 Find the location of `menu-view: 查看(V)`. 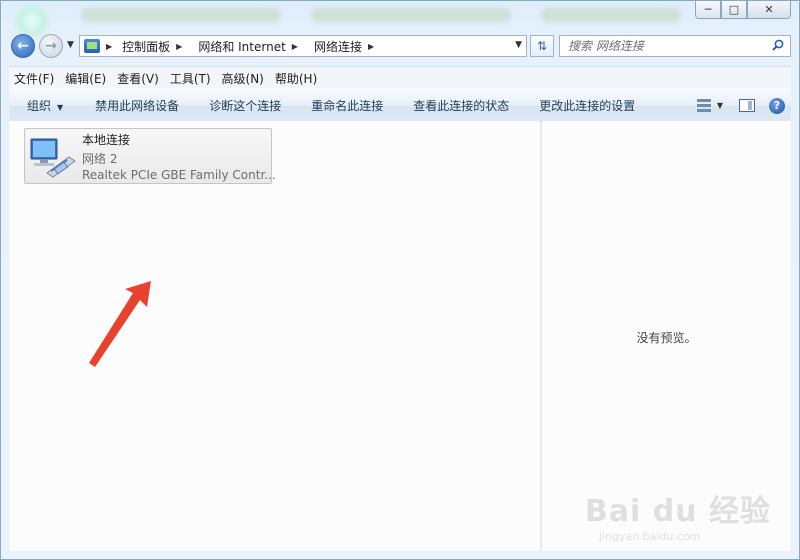

menu-view: 查看(V) is located at coordinates (138, 78).